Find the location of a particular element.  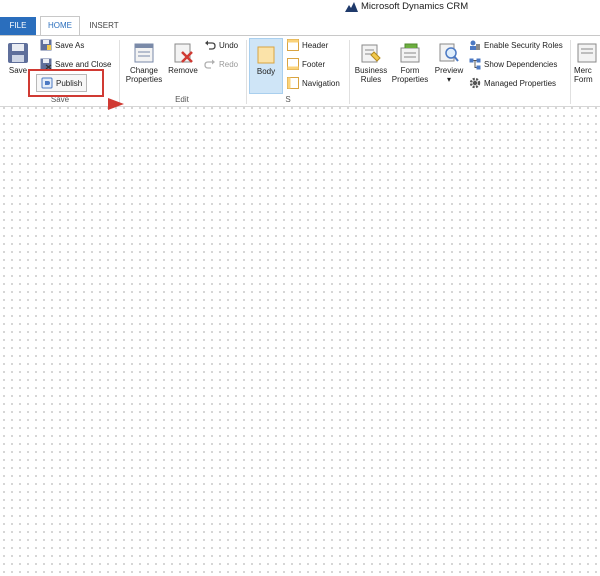

footer-button: Footer is located at coordinates (306, 64).